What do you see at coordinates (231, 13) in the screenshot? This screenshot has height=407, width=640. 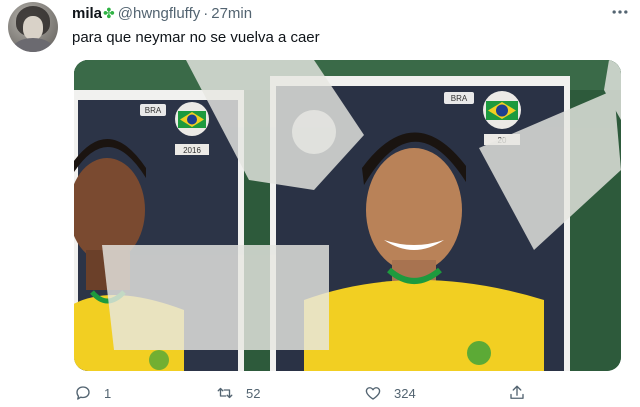 I see `tweet-timestamp: 27min` at bounding box center [231, 13].